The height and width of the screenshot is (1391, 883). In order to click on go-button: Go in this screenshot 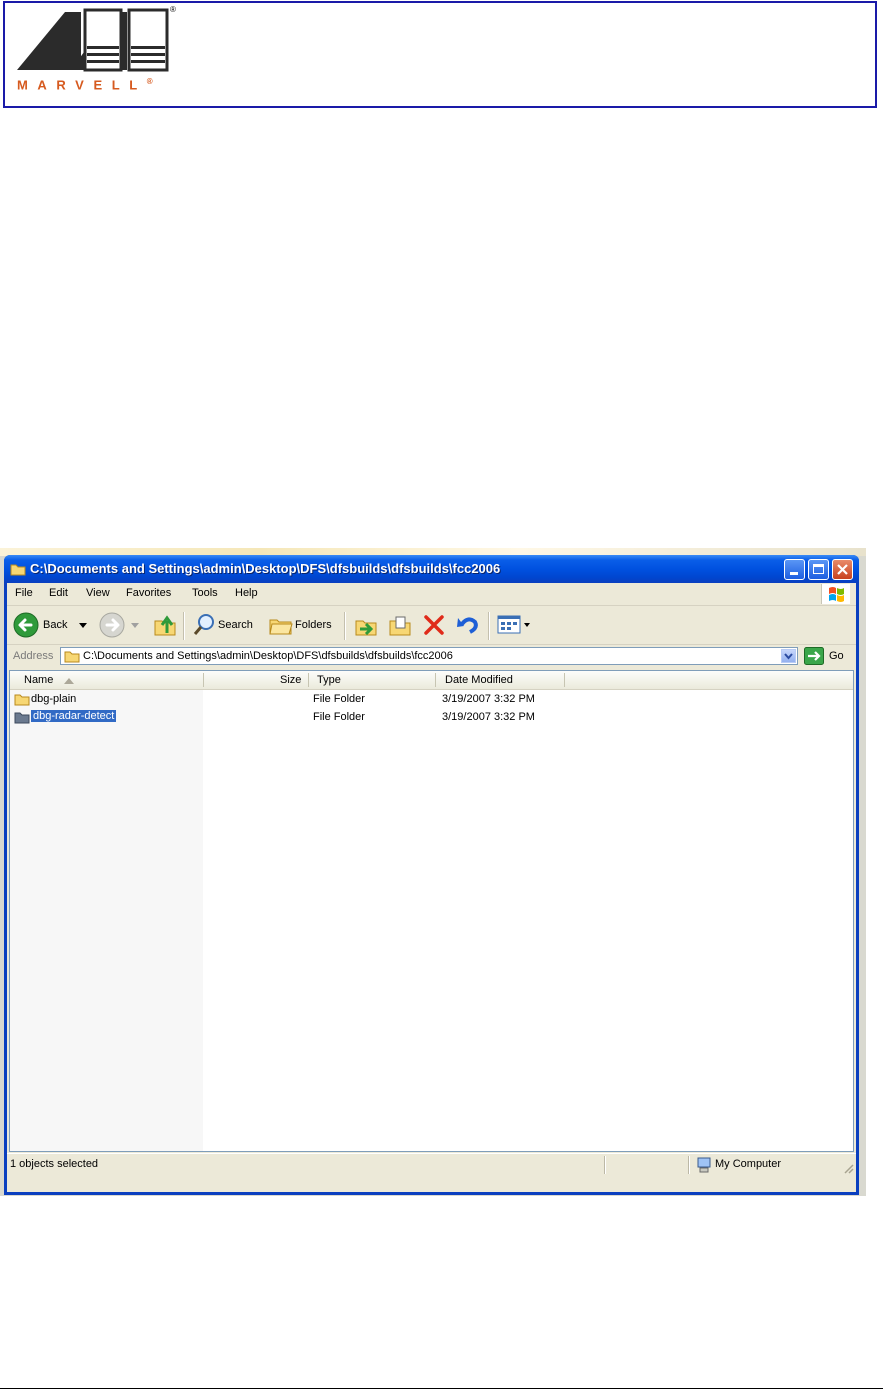, I will do `click(836, 656)`.